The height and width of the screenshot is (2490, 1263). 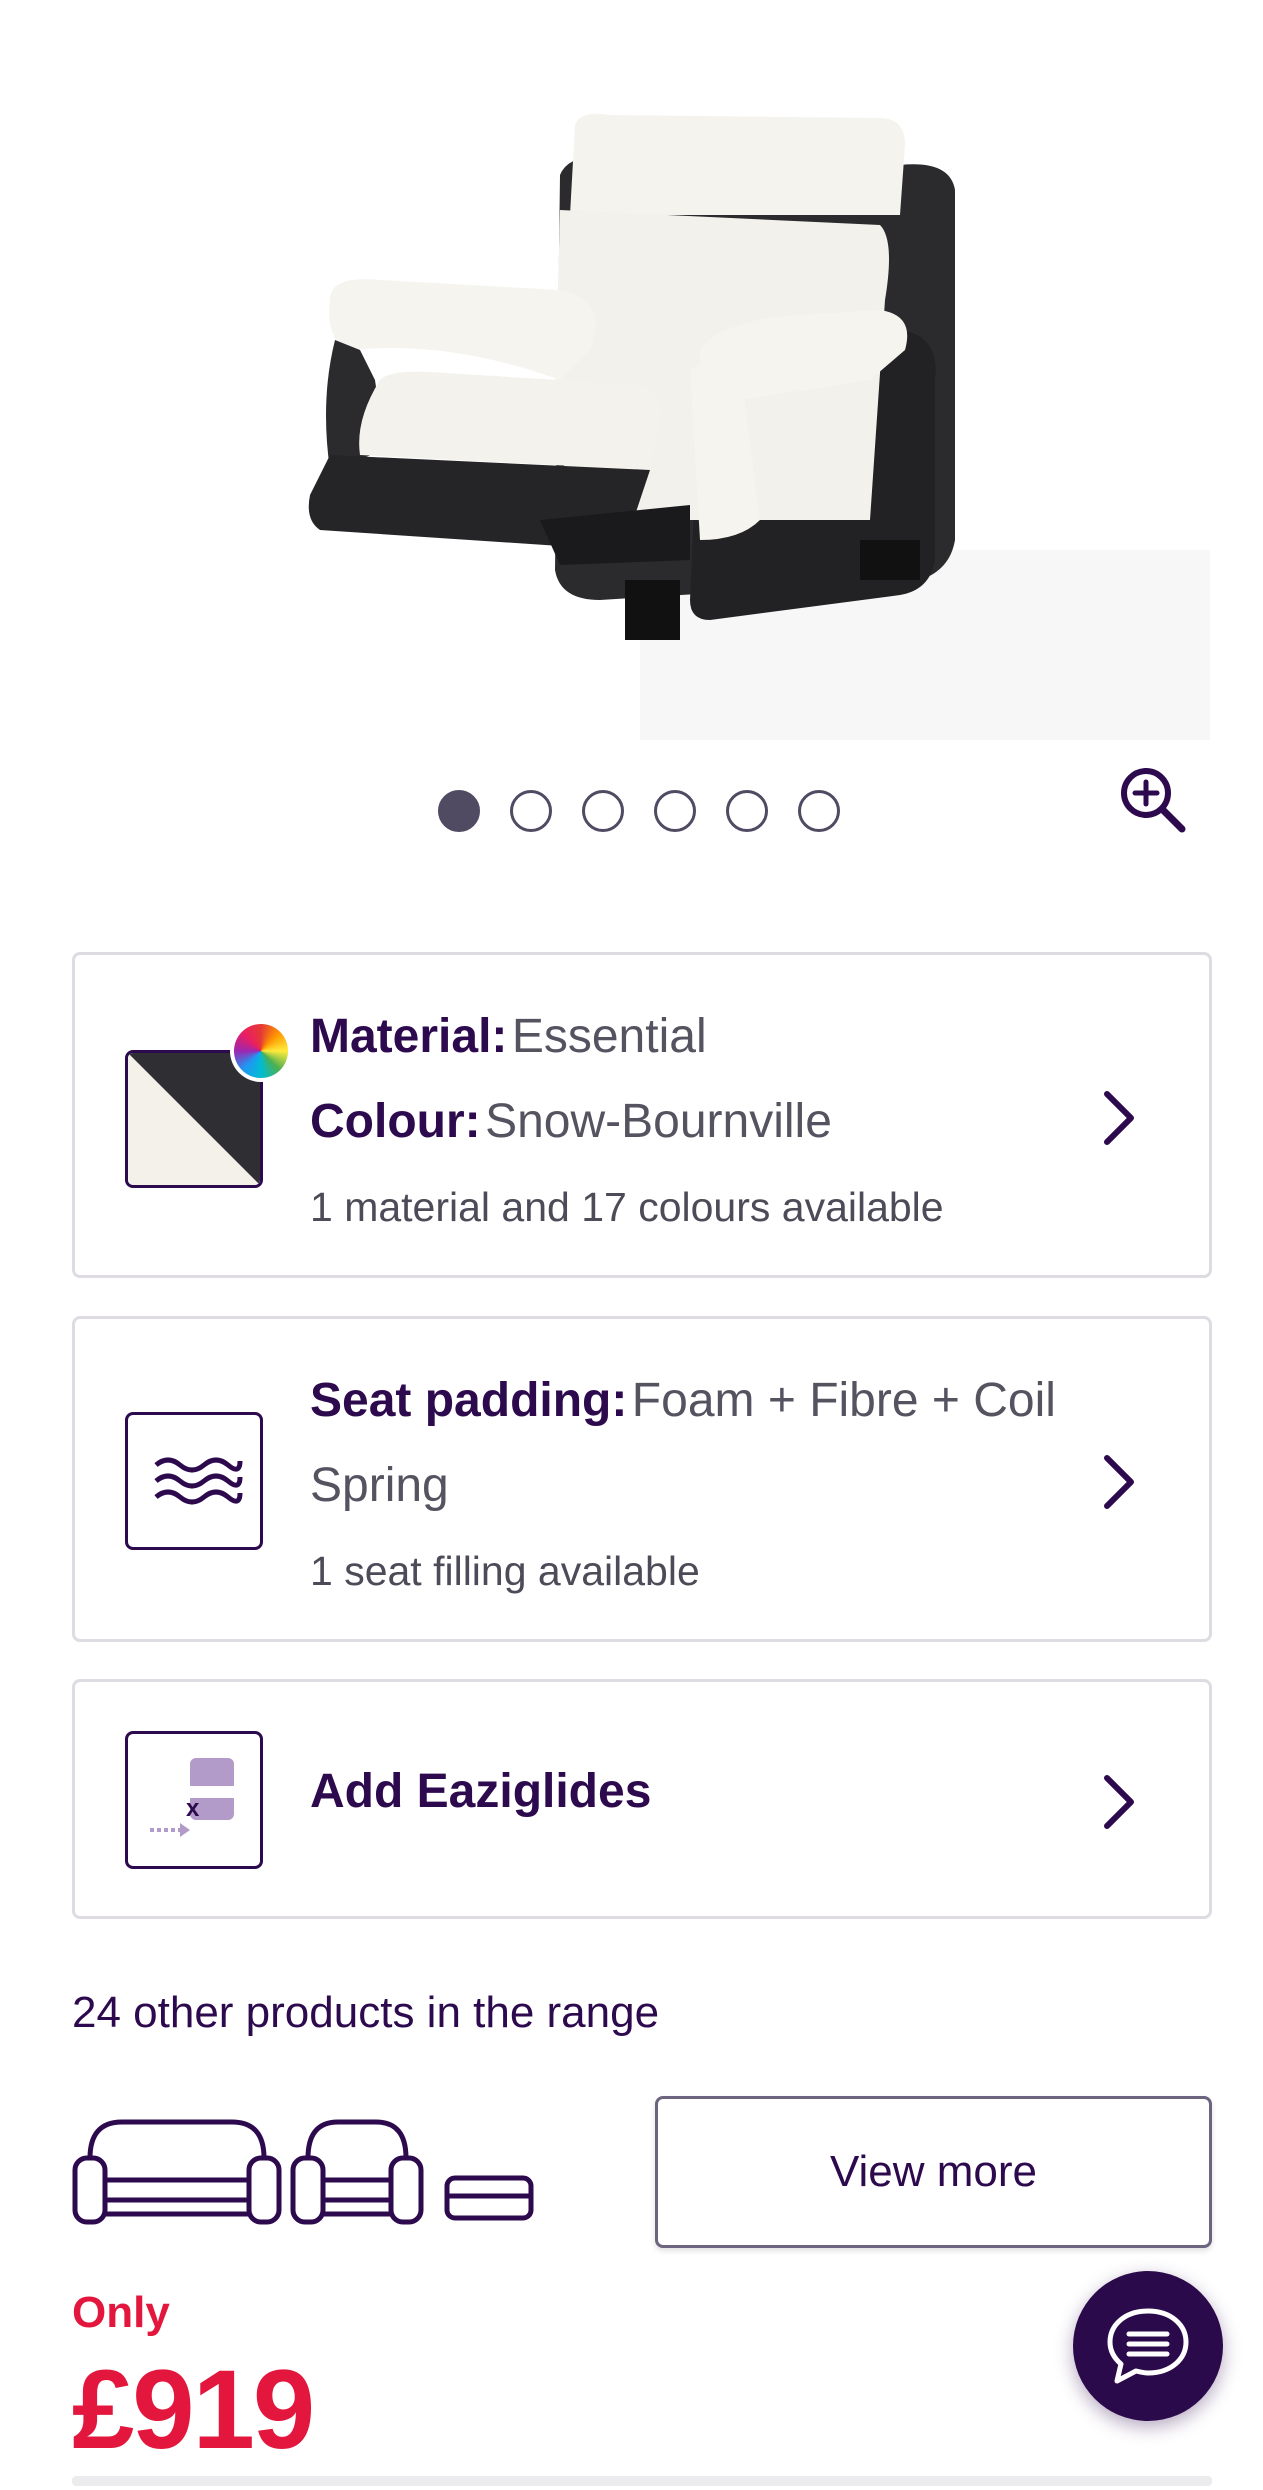 I want to click on material-value: Essential, so click(x=609, y=1036).